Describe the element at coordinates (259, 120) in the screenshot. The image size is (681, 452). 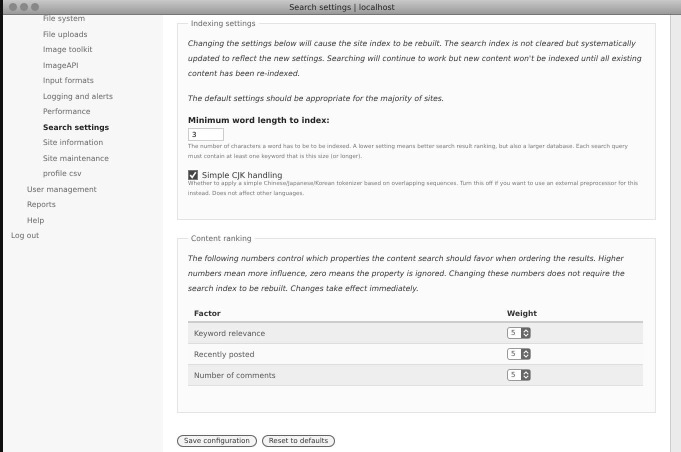
I see `field-label: Minimum word length to index:` at that location.